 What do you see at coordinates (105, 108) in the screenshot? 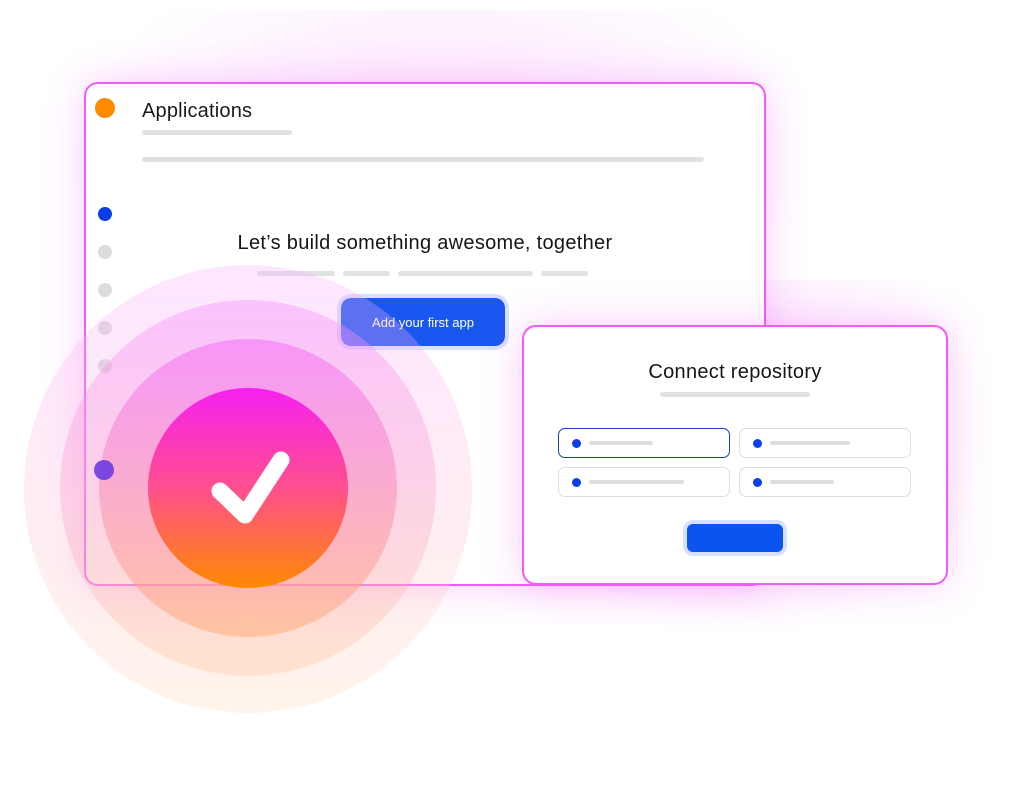
I see `window-status-dot` at bounding box center [105, 108].